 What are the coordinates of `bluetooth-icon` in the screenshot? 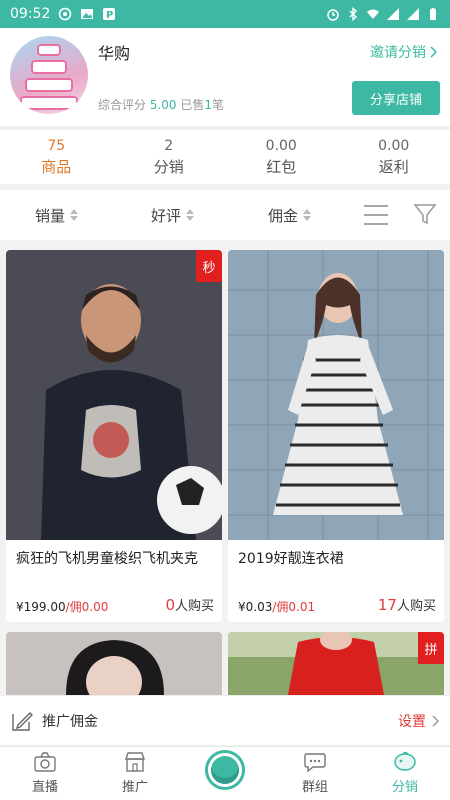 It's located at (353, 14).